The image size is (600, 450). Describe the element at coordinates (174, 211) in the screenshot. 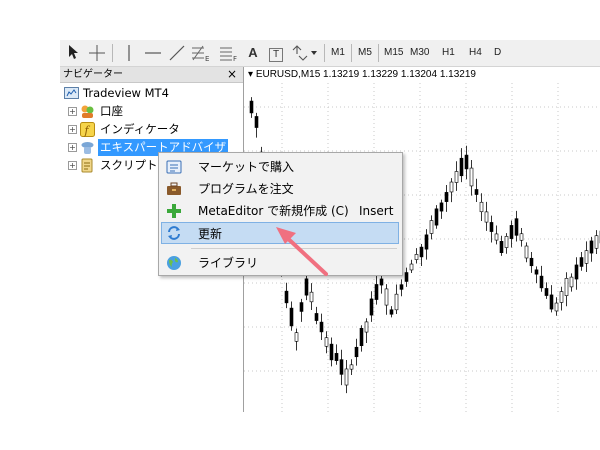

I see `plus-icon` at that location.